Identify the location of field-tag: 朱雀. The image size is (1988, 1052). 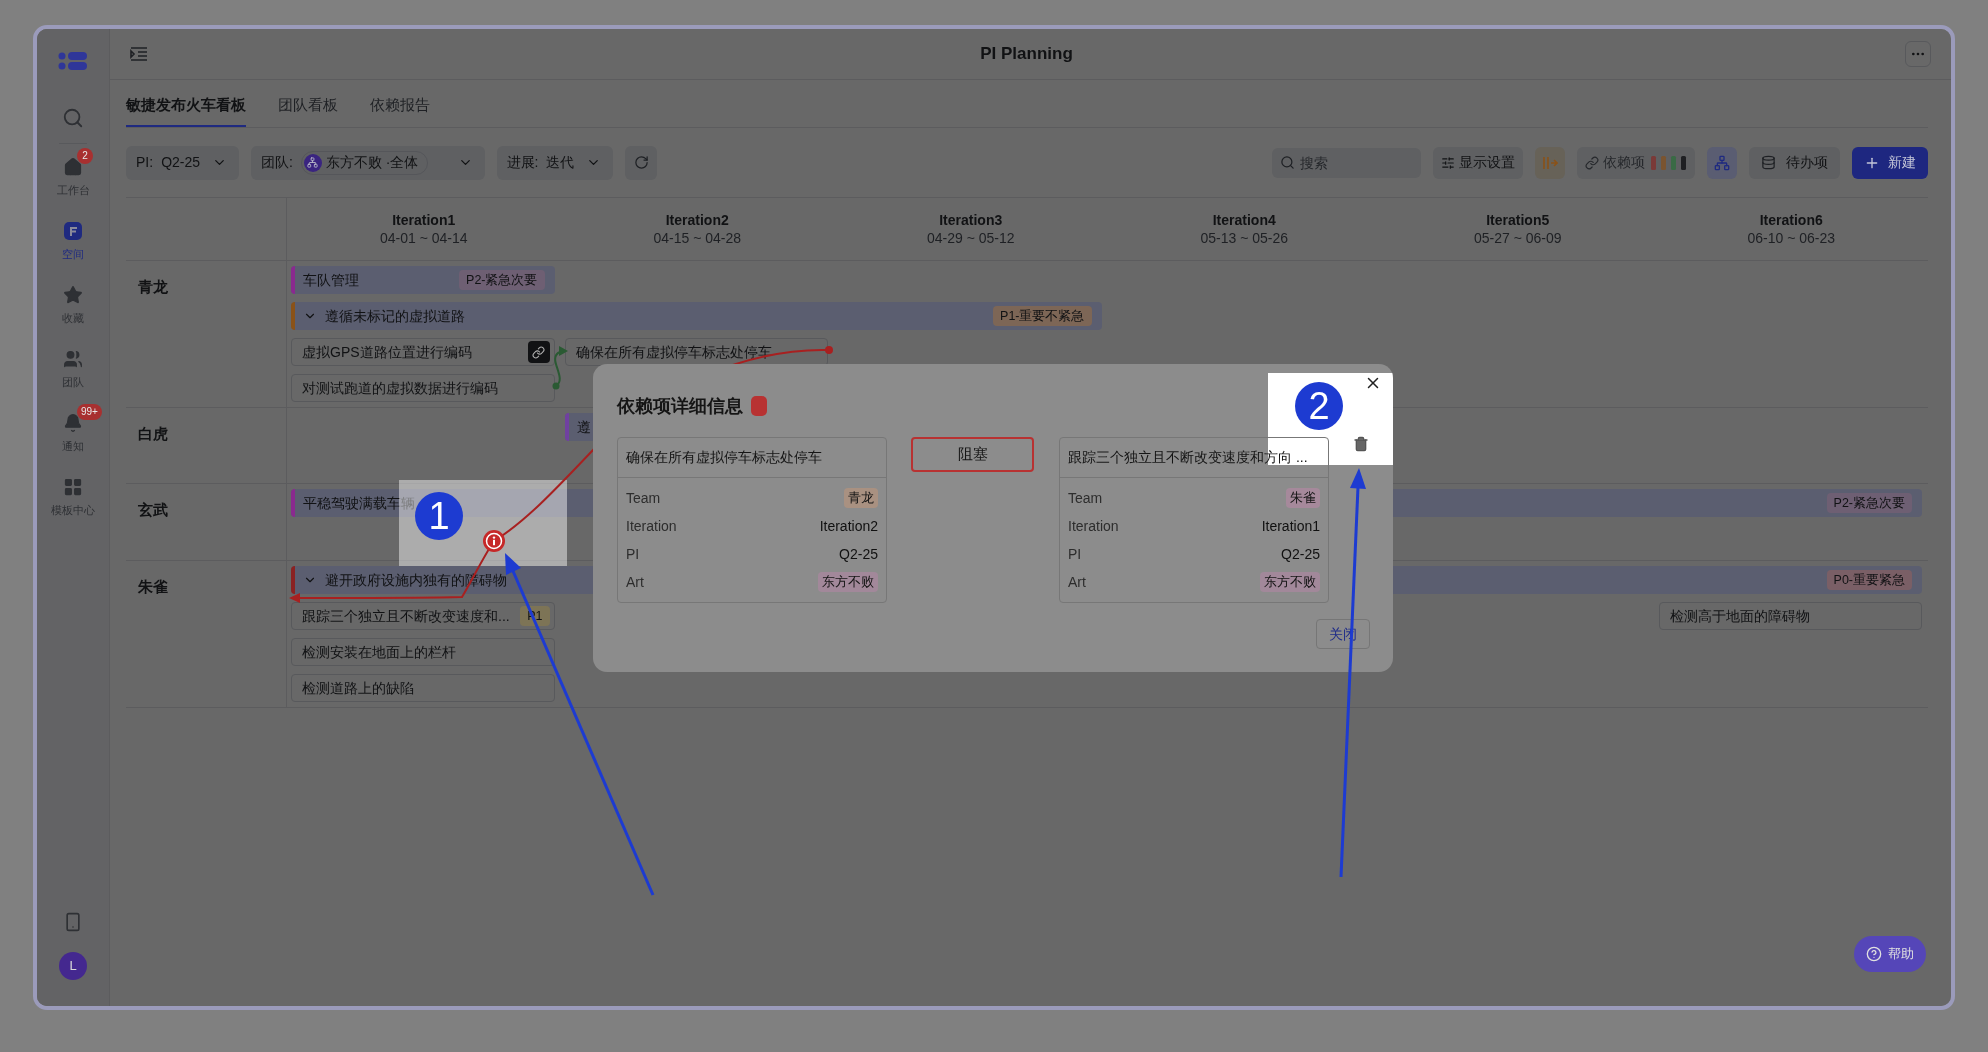
(1303, 498).